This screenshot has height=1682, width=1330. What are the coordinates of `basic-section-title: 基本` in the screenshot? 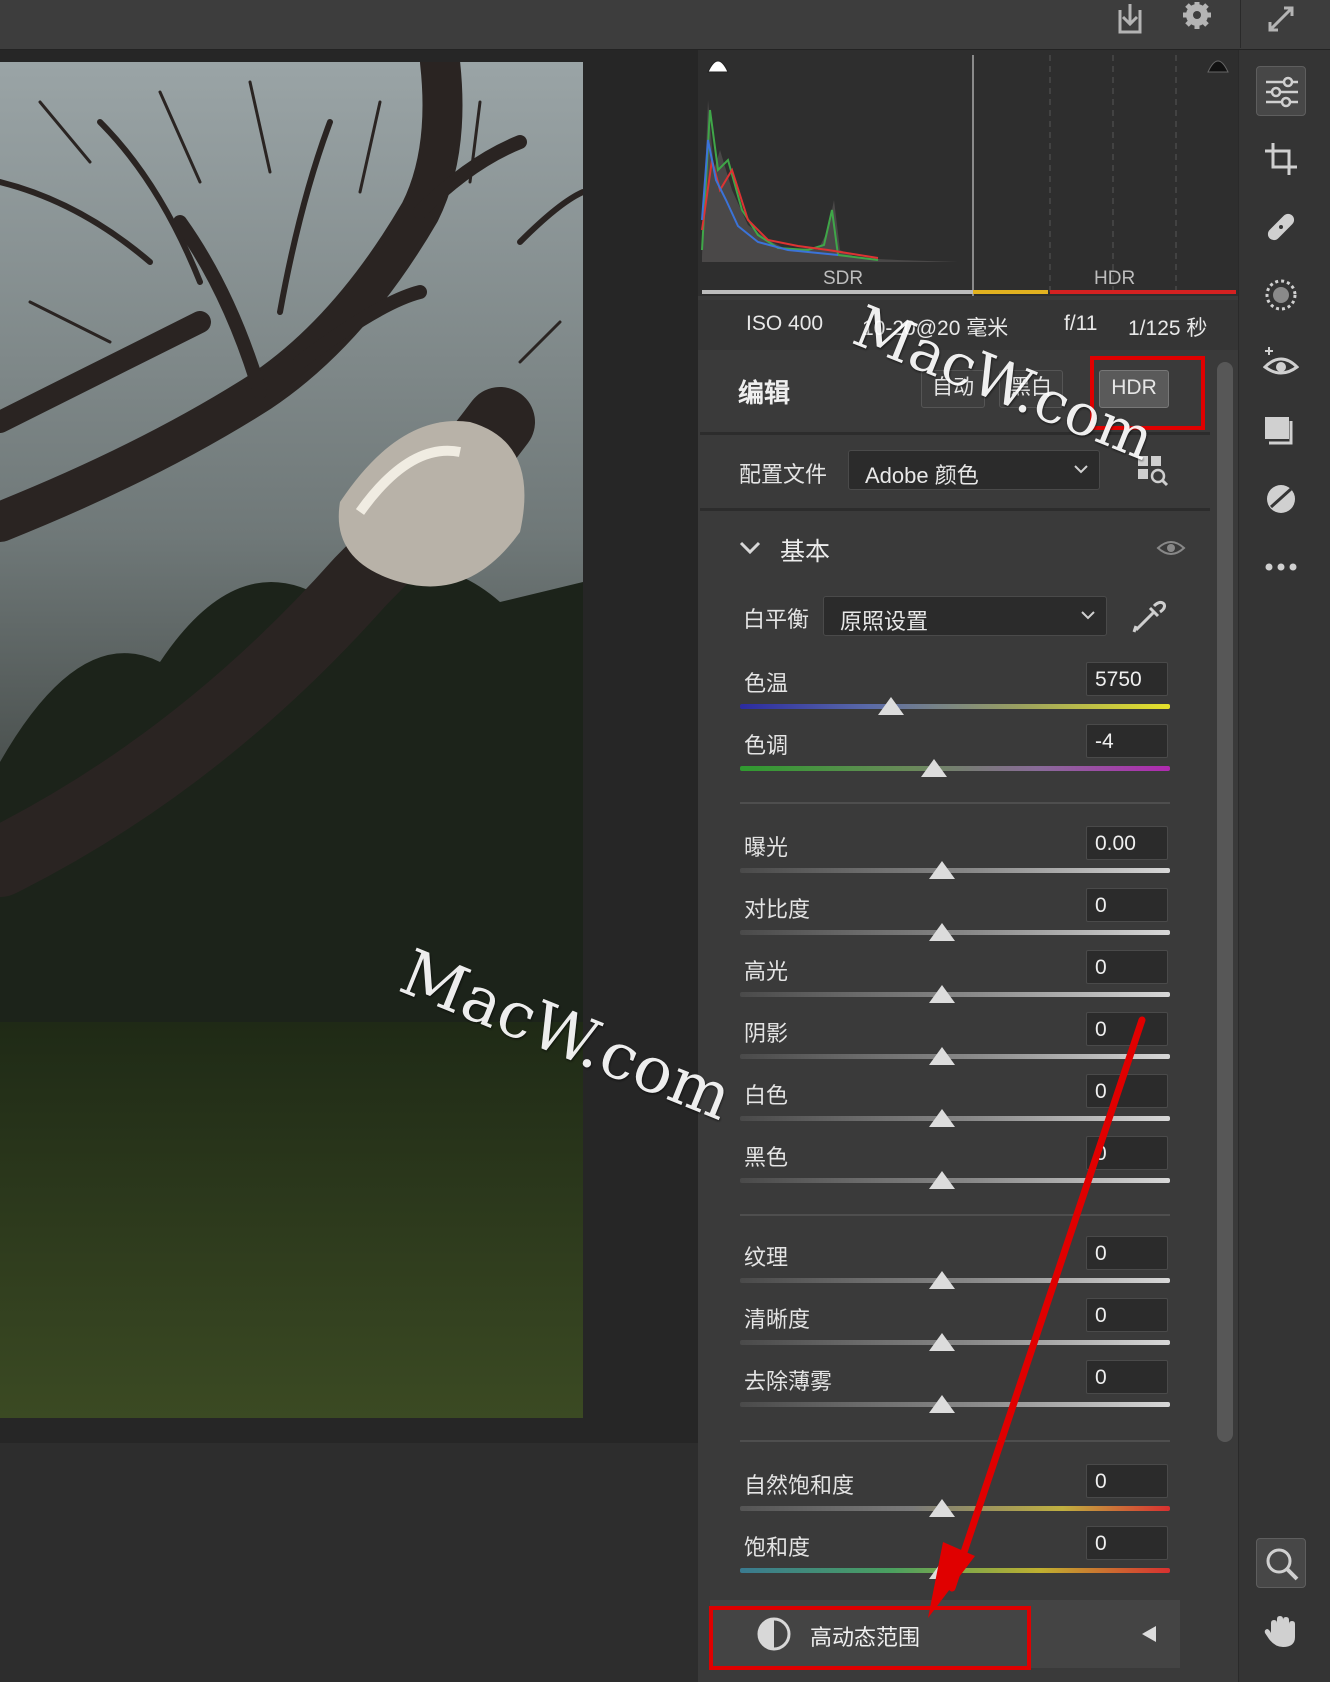 It's located at (805, 552).